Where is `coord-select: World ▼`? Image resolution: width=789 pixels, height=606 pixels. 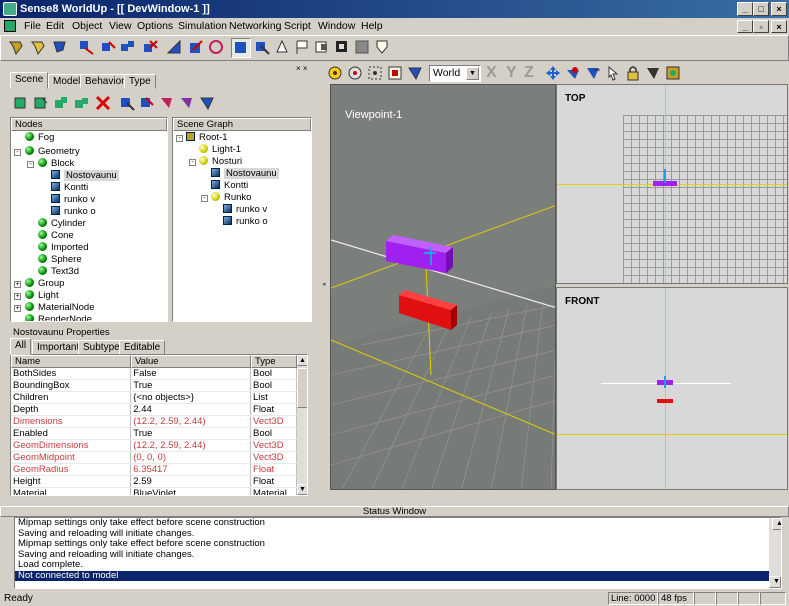 coord-select: World ▼ is located at coordinates (455, 73).